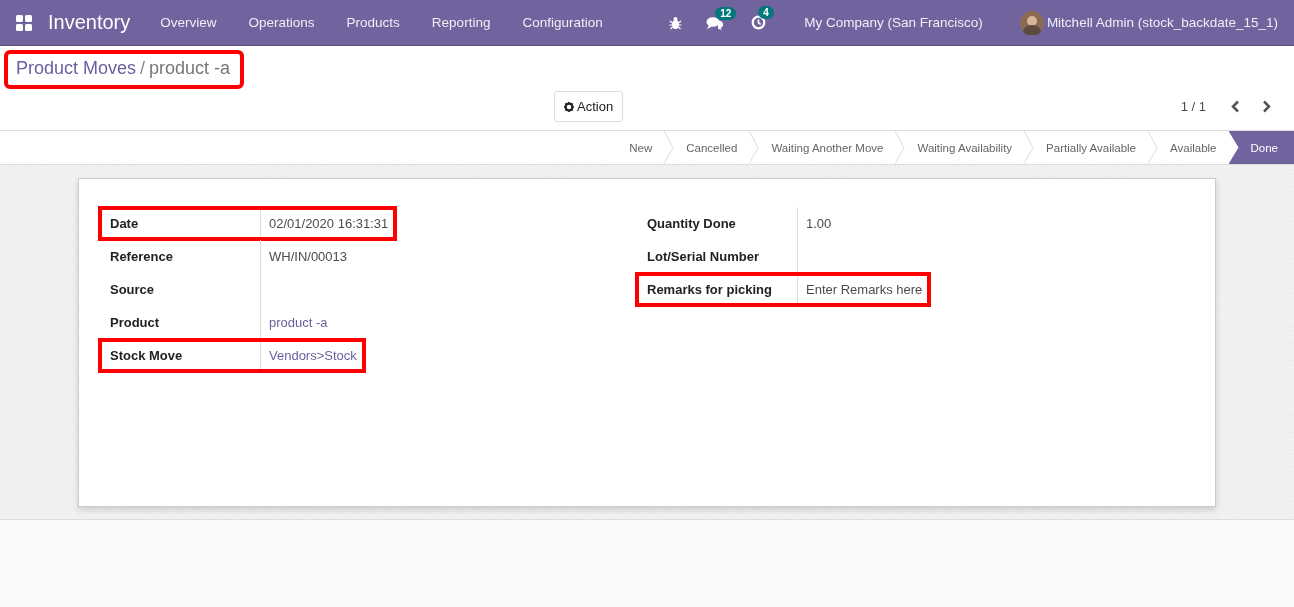  Describe the element at coordinates (710, 289) in the screenshot. I see `field-label: Remarks for picking` at that location.